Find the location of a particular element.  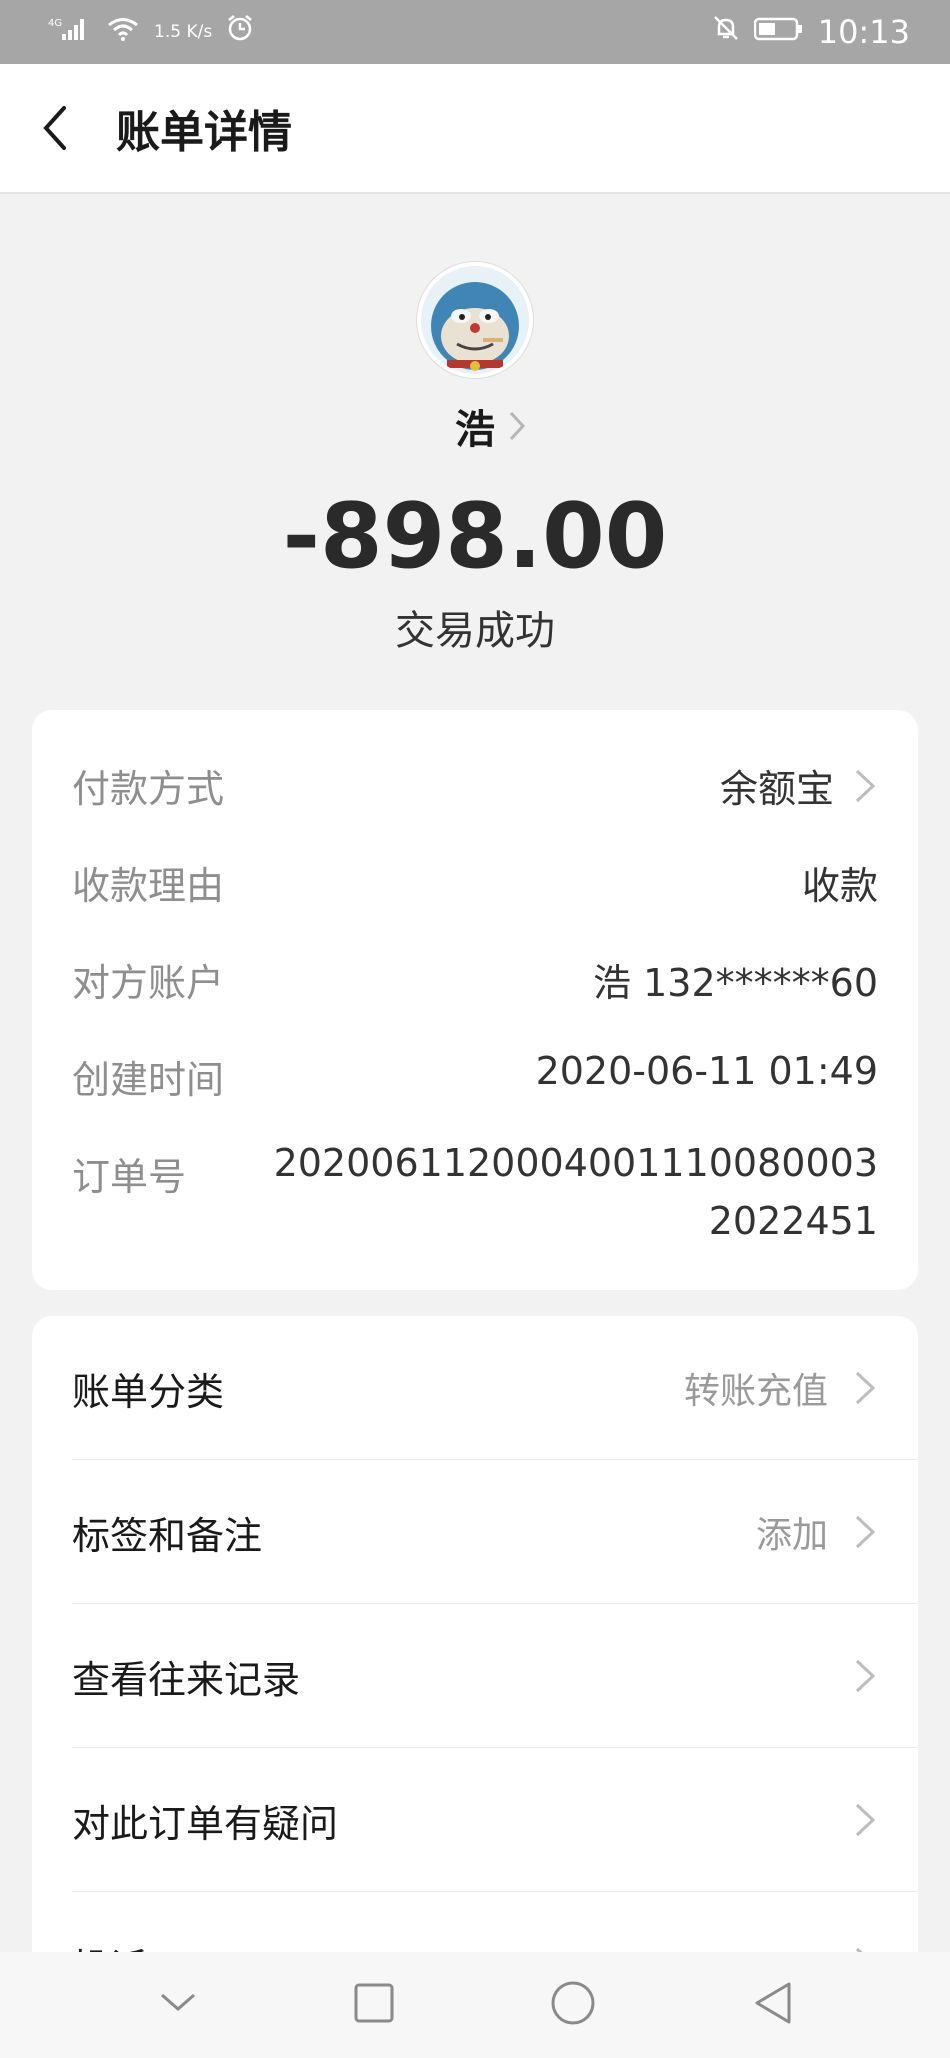

detail-row-counterparty: 对方账户 浩 132******60 is located at coordinates (475, 988).